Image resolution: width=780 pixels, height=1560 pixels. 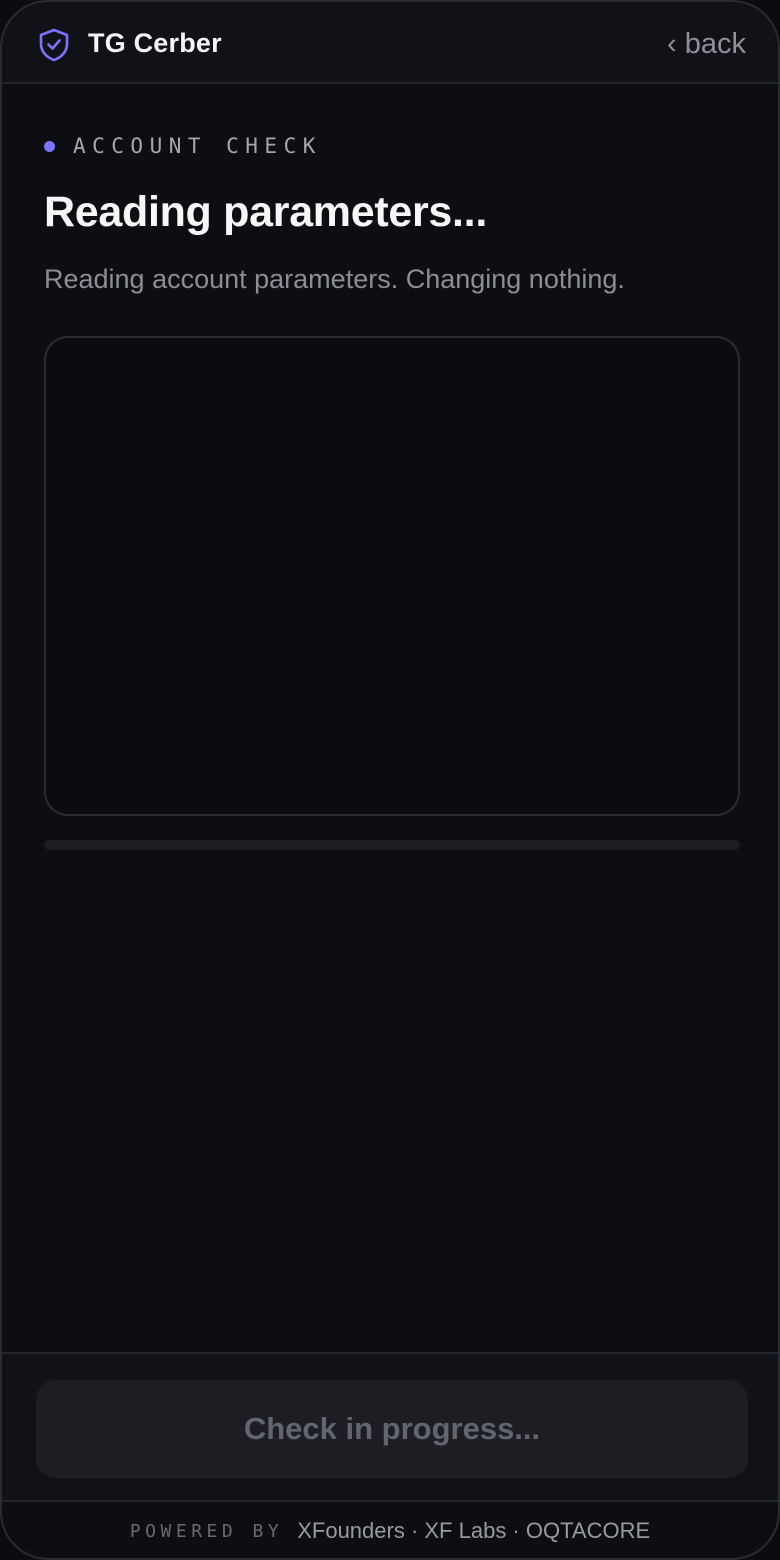 I want to click on progress-bar, so click(x=392, y=845).